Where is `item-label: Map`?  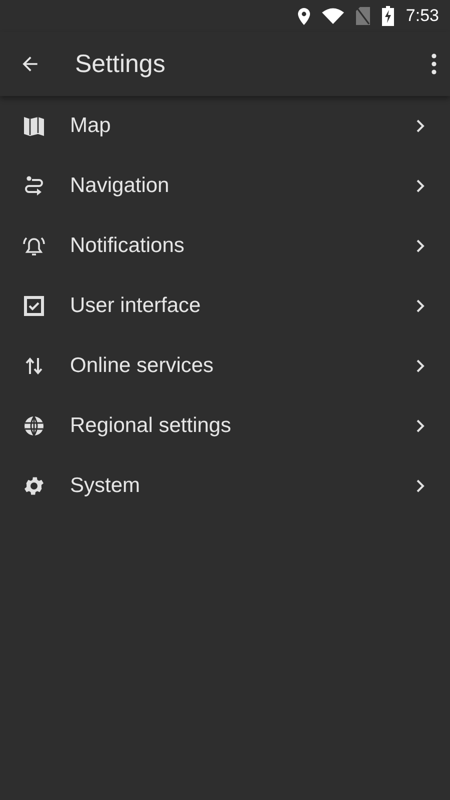
item-label: Map is located at coordinates (91, 126).